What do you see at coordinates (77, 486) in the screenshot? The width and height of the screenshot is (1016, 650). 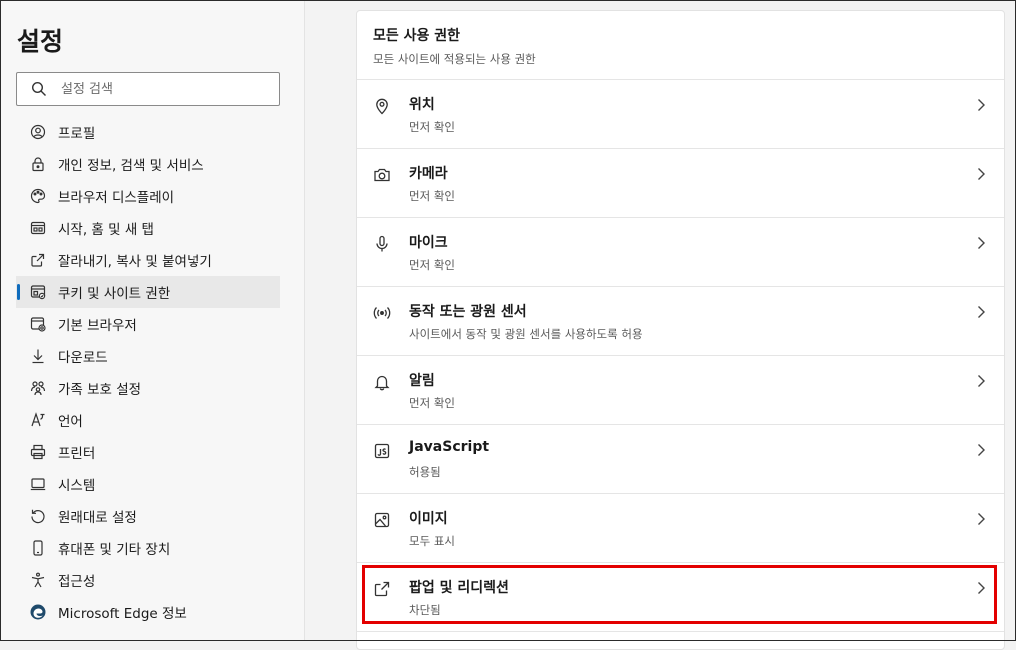 I see `sidebar-item-label: 시스템` at bounding box center [77, 486].